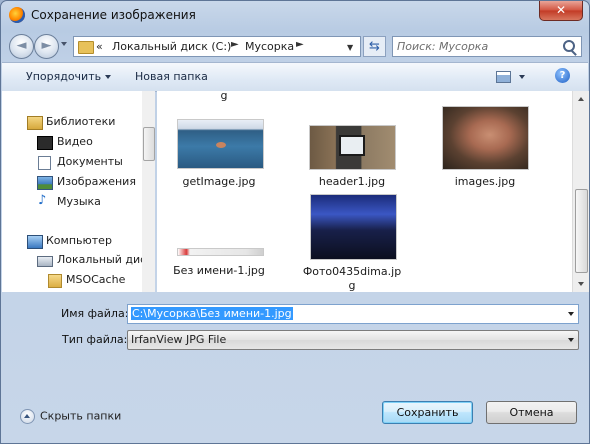  I want to click on filename-field: C:\Мусорка\Без имени-1.jpg, so click(353, 314).